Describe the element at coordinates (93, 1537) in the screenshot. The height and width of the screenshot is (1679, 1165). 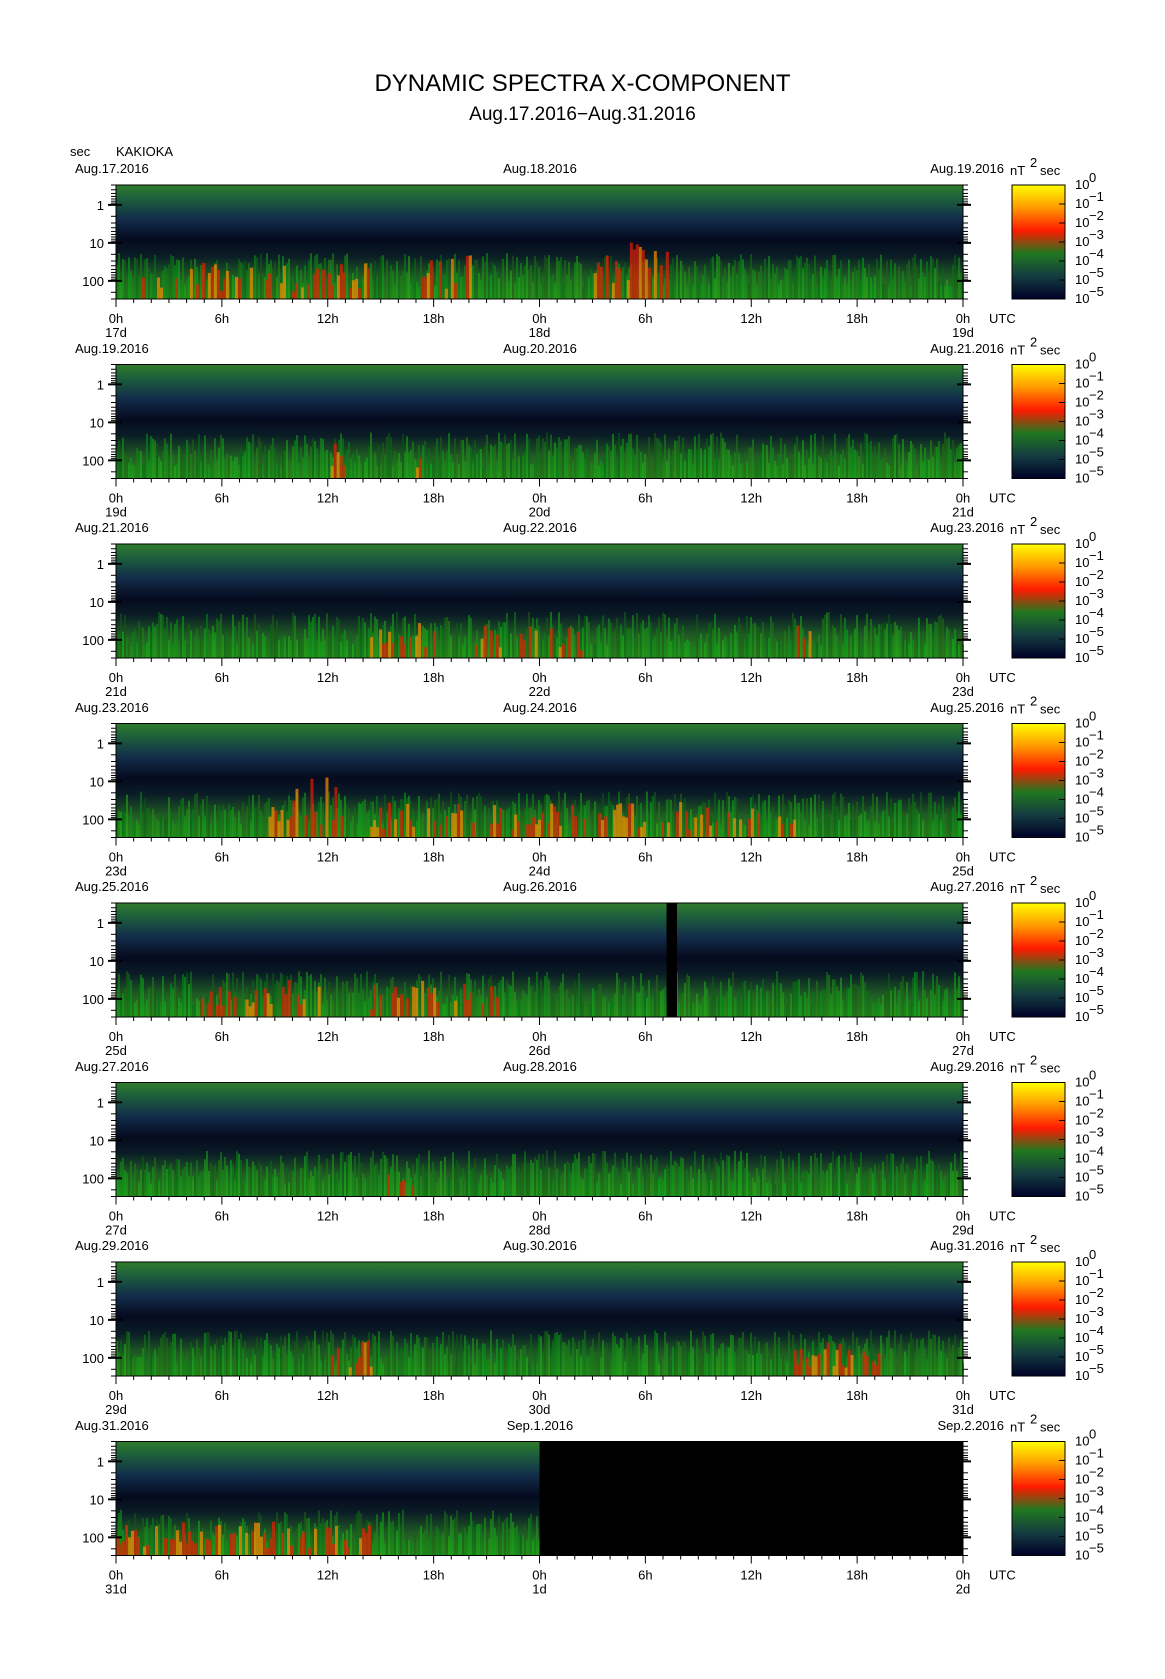
I see `y-tick-label: 100` at that location.